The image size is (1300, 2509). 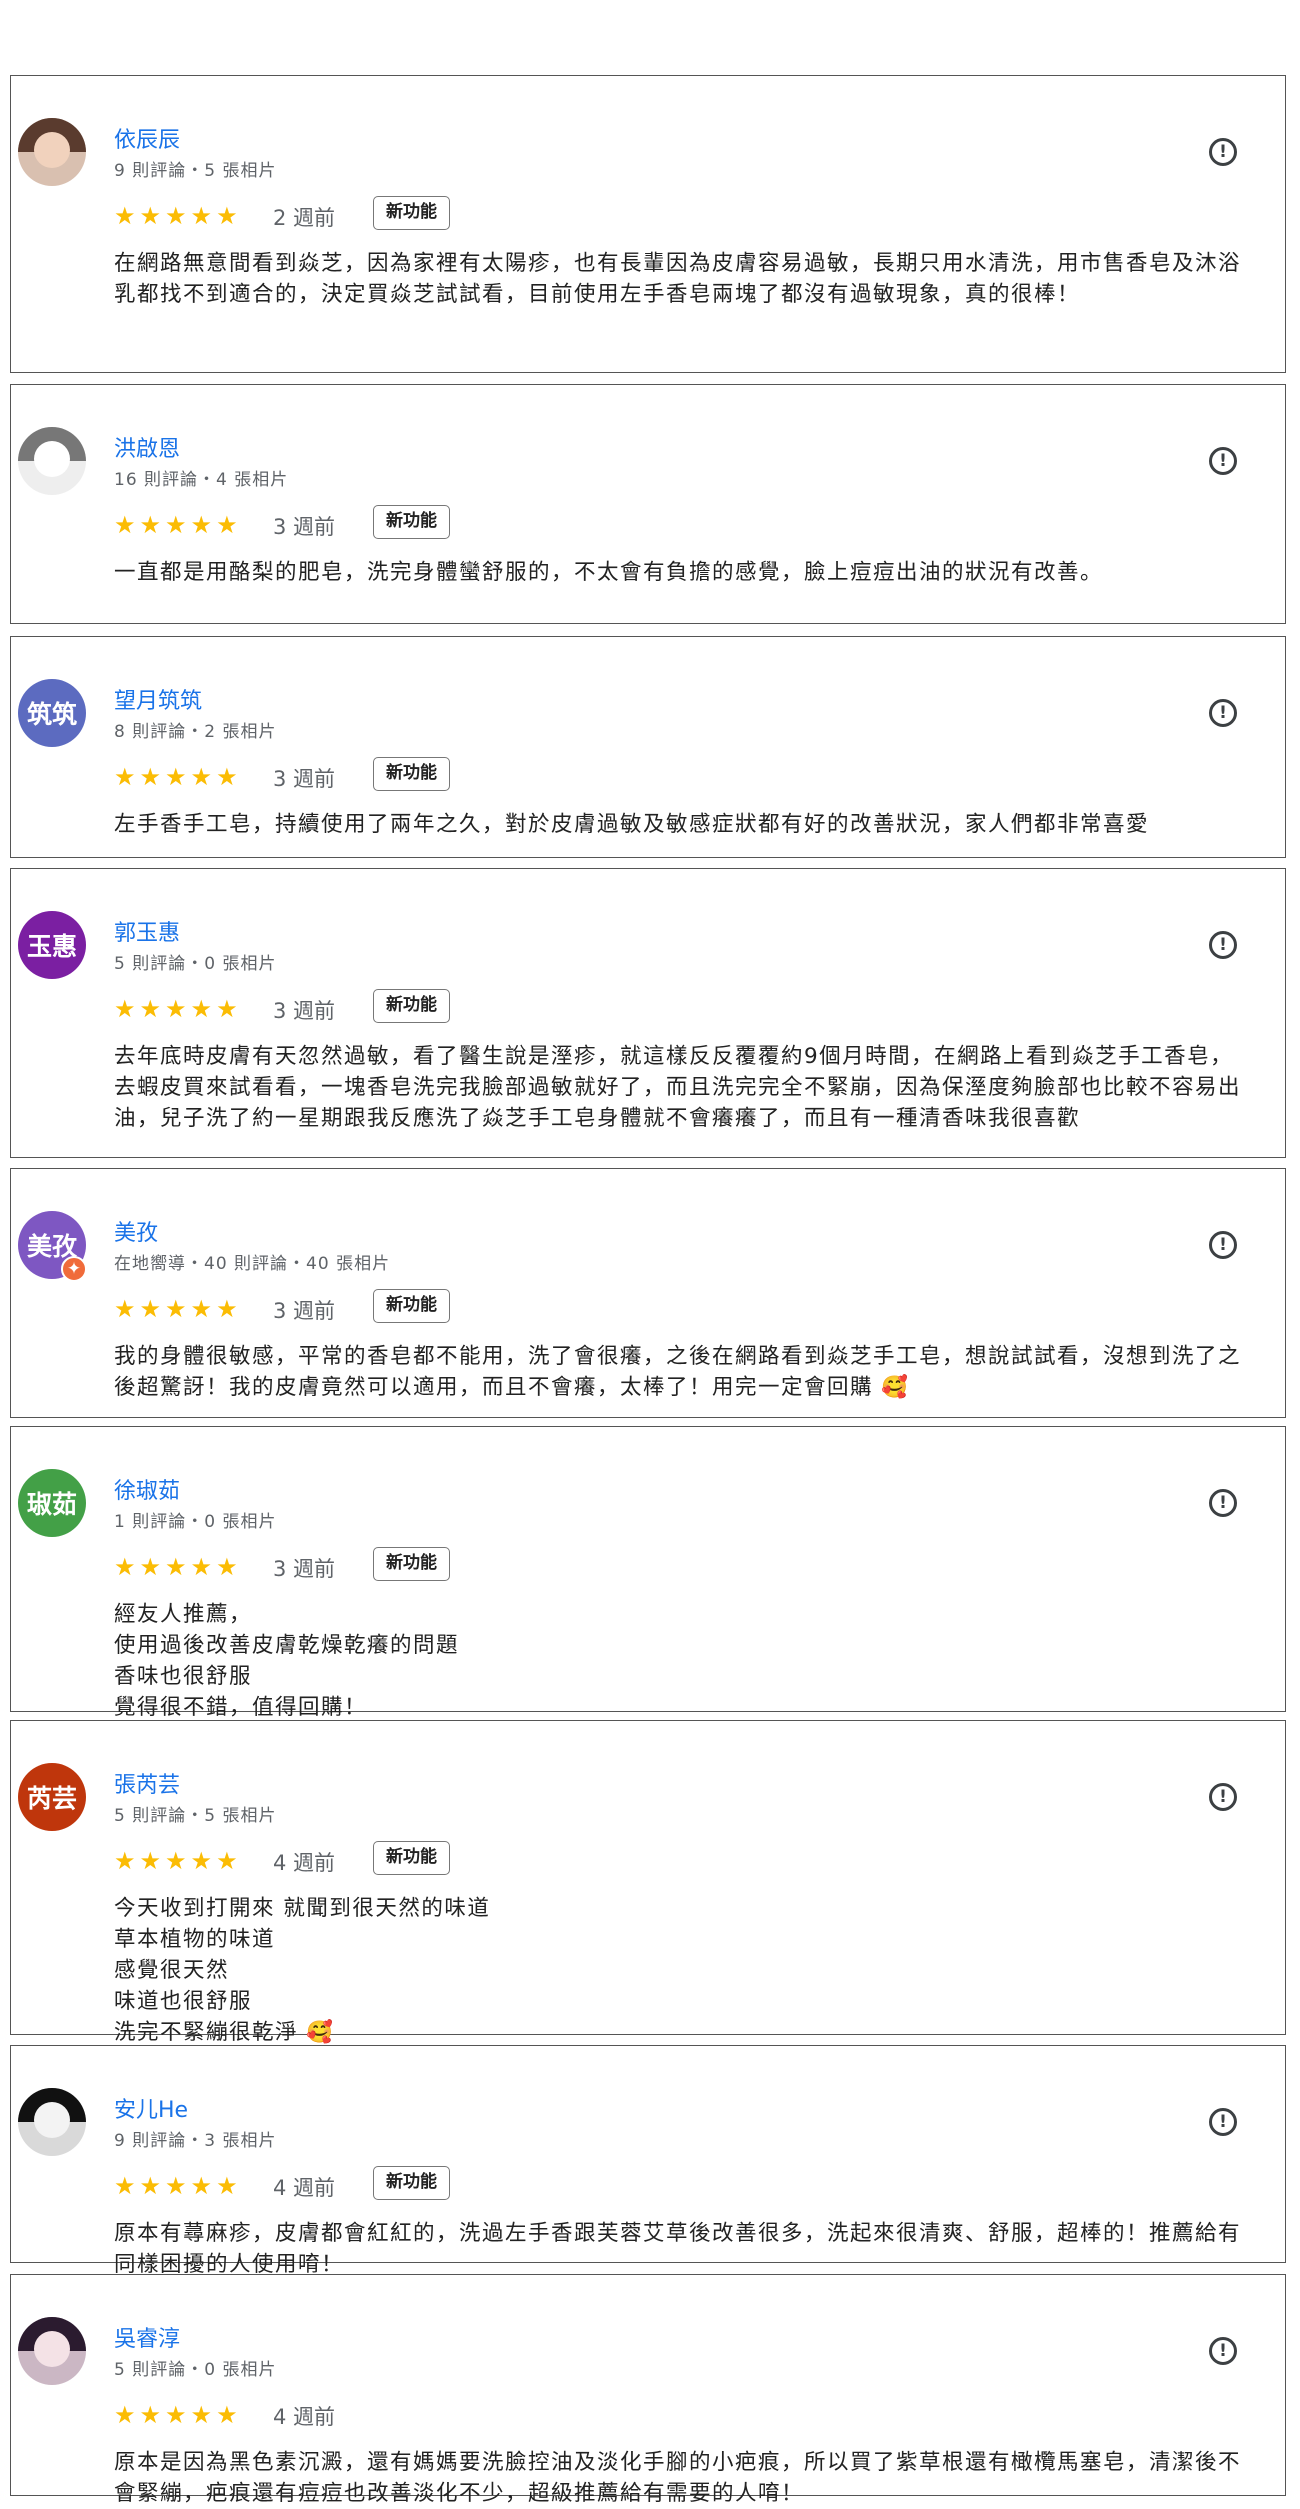 What do you see at coordinates (195, 732) in the screenshot?
I see `reviewer-meta: 8 則評論・2 張相片` at bounding box center [195, 732].